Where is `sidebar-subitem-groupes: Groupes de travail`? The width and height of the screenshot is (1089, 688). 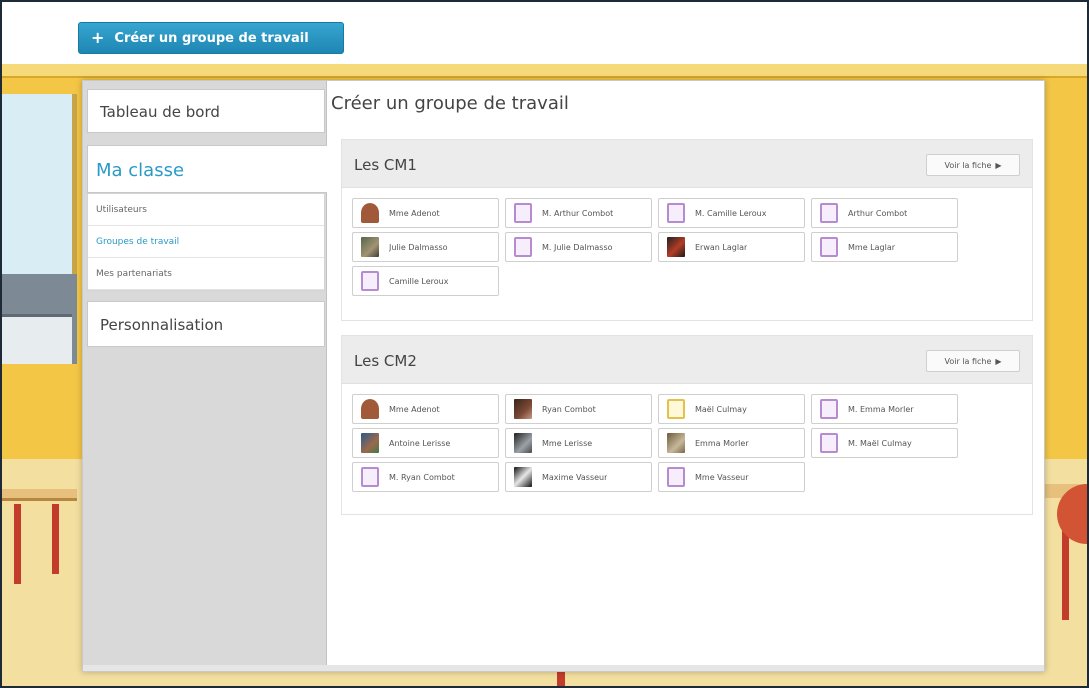 sidebar-subitem-groupes: Groupes de travail is located at coordinates (206, 242).